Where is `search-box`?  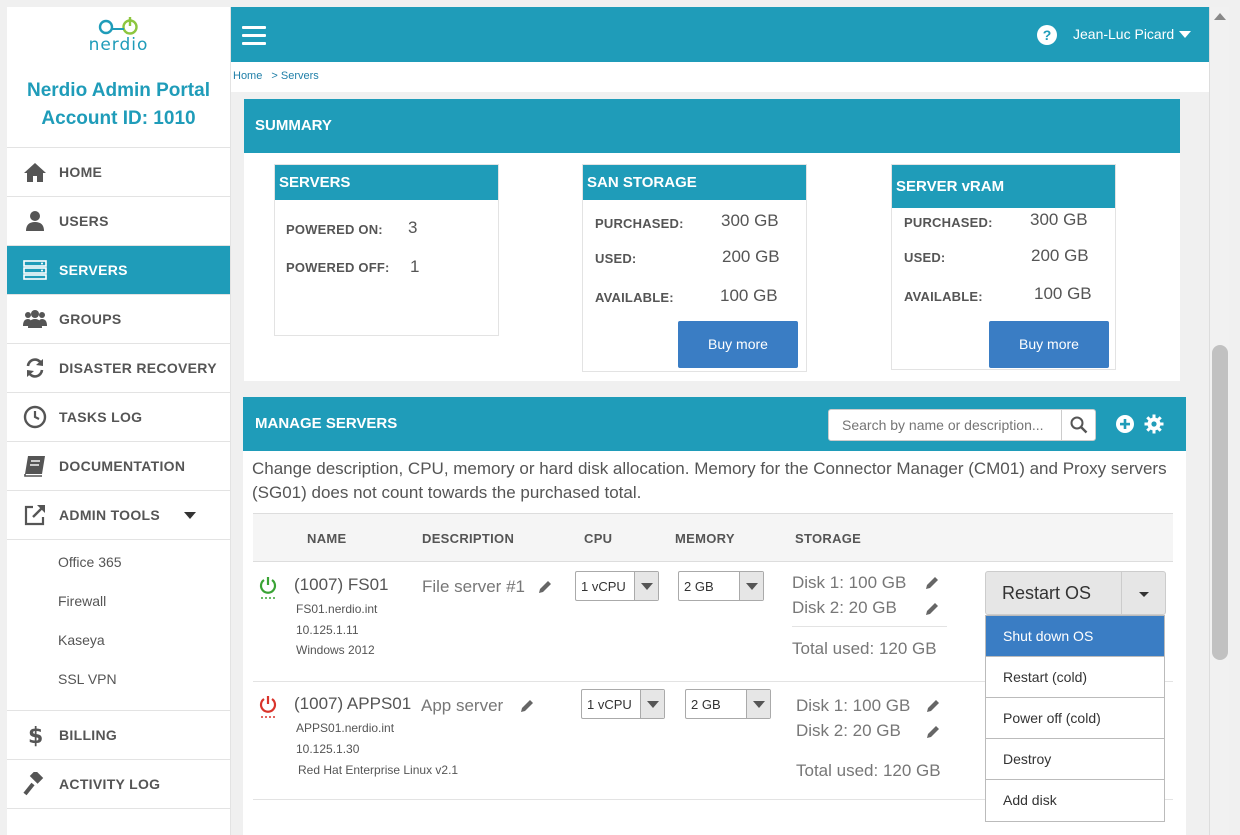 search-box is located at coordinates (962, 425).